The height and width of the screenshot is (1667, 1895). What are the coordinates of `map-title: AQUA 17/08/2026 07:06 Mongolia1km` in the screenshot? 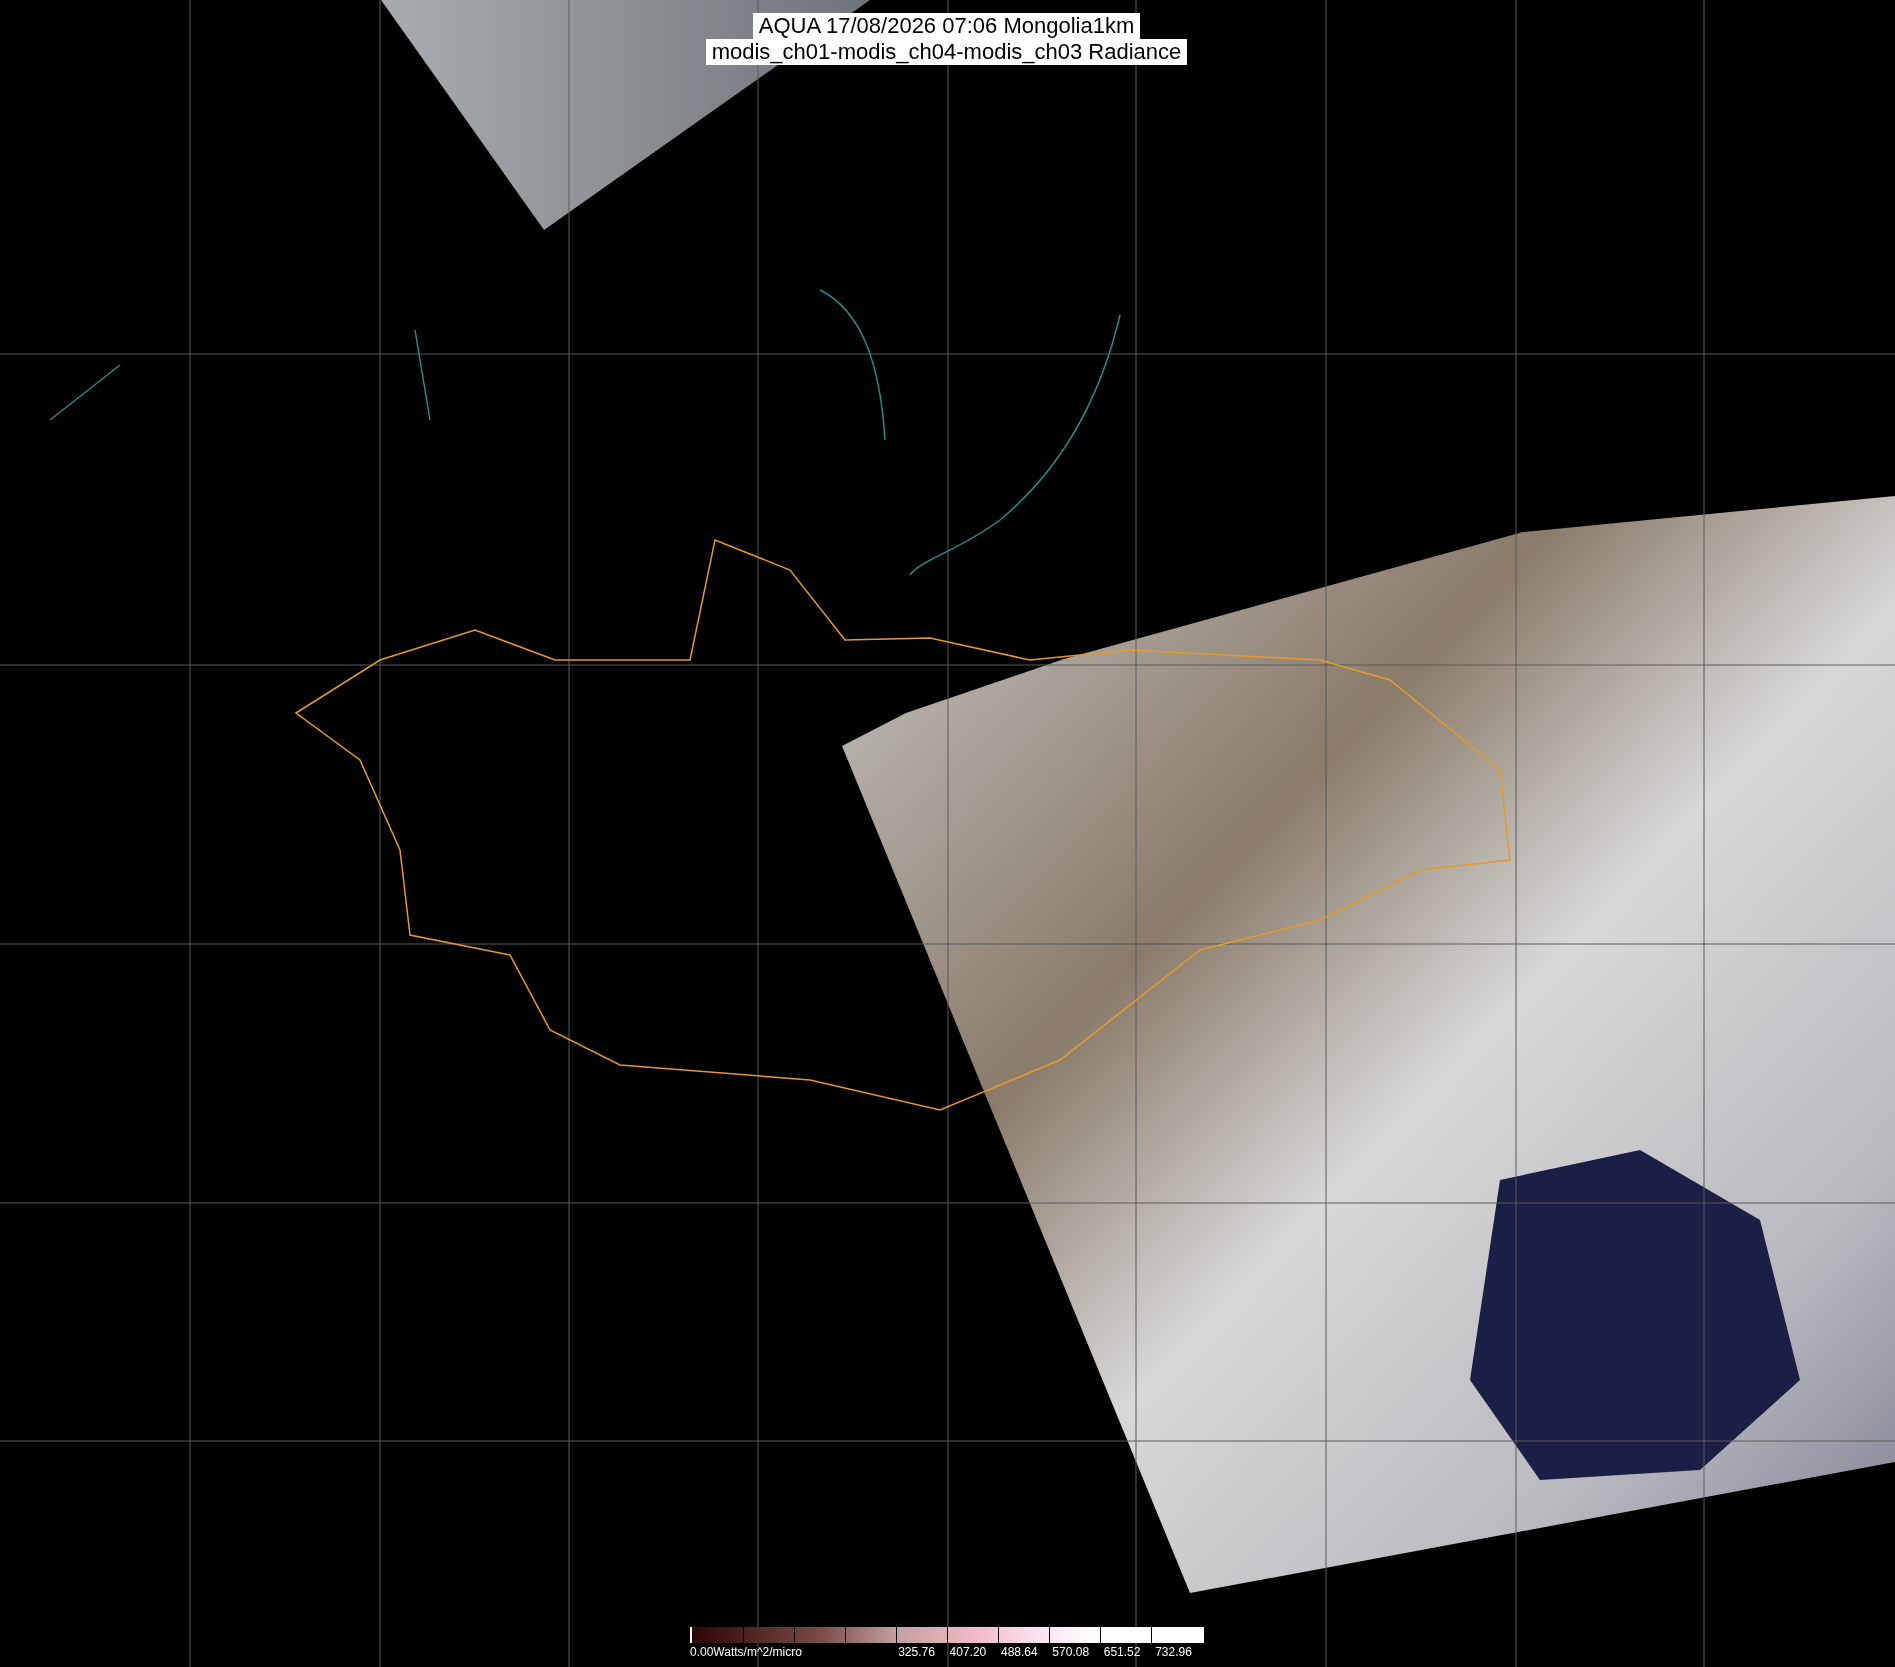 It's located at (946, 26).